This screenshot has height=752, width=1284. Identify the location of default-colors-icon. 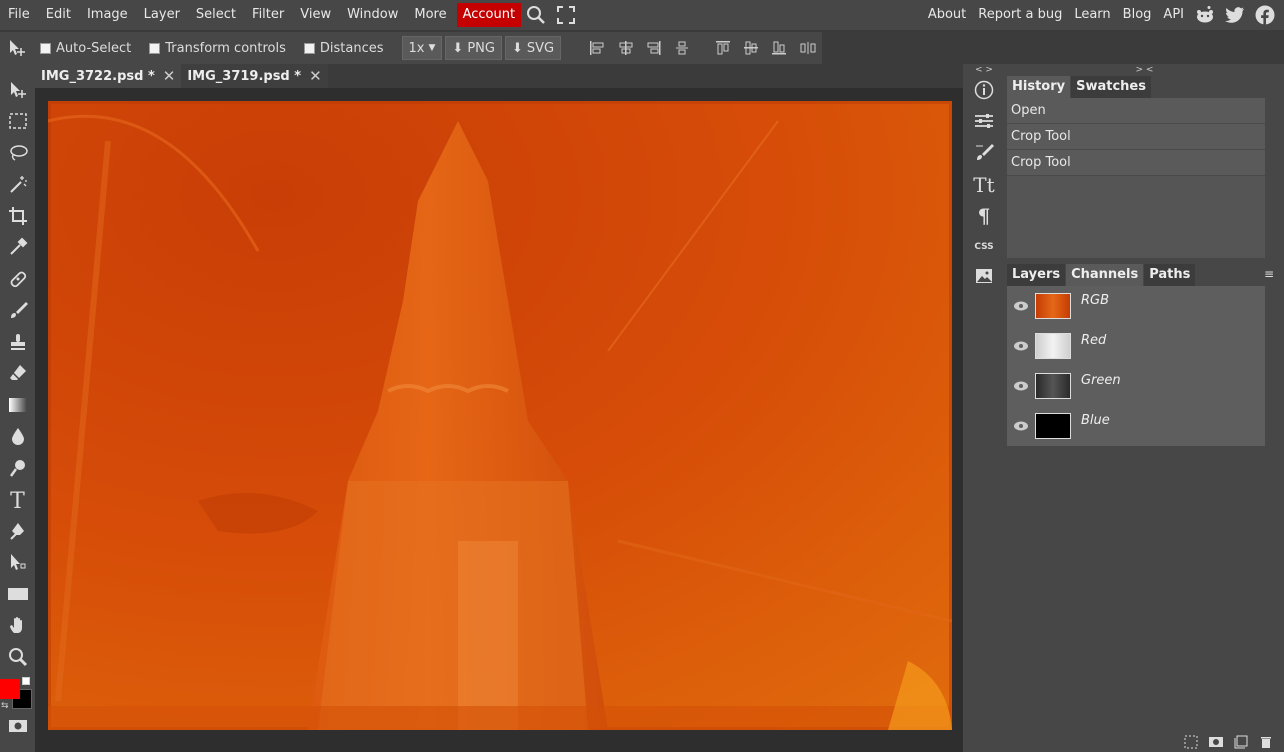
(26, 680).